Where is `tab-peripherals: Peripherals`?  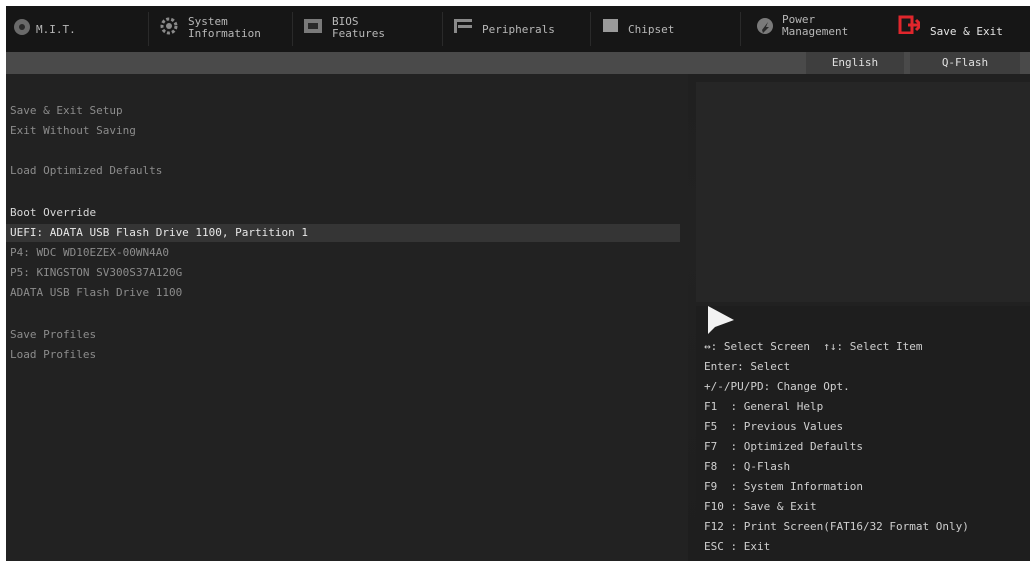
tab-peripherals: Peripherals is located at coordinates (516, 29).